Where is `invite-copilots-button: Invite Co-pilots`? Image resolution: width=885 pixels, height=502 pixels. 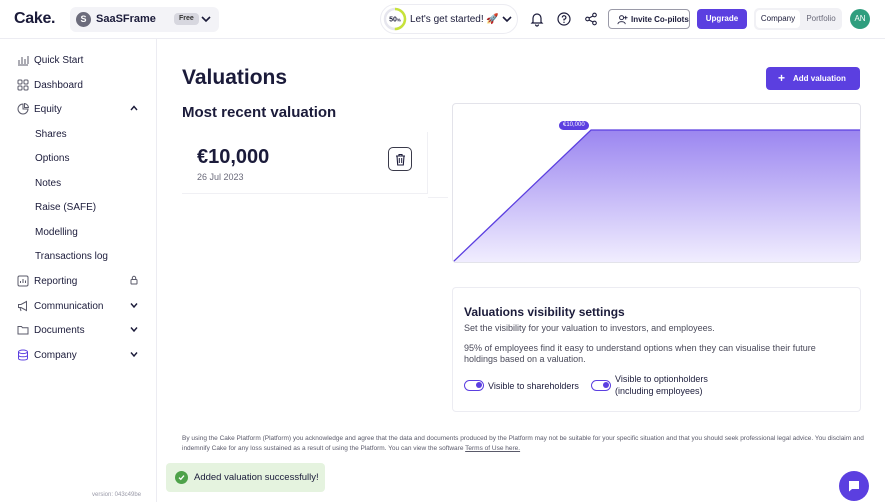
invite-copilots-button: Invite Co-pilots is located at coordinates (649, 19).